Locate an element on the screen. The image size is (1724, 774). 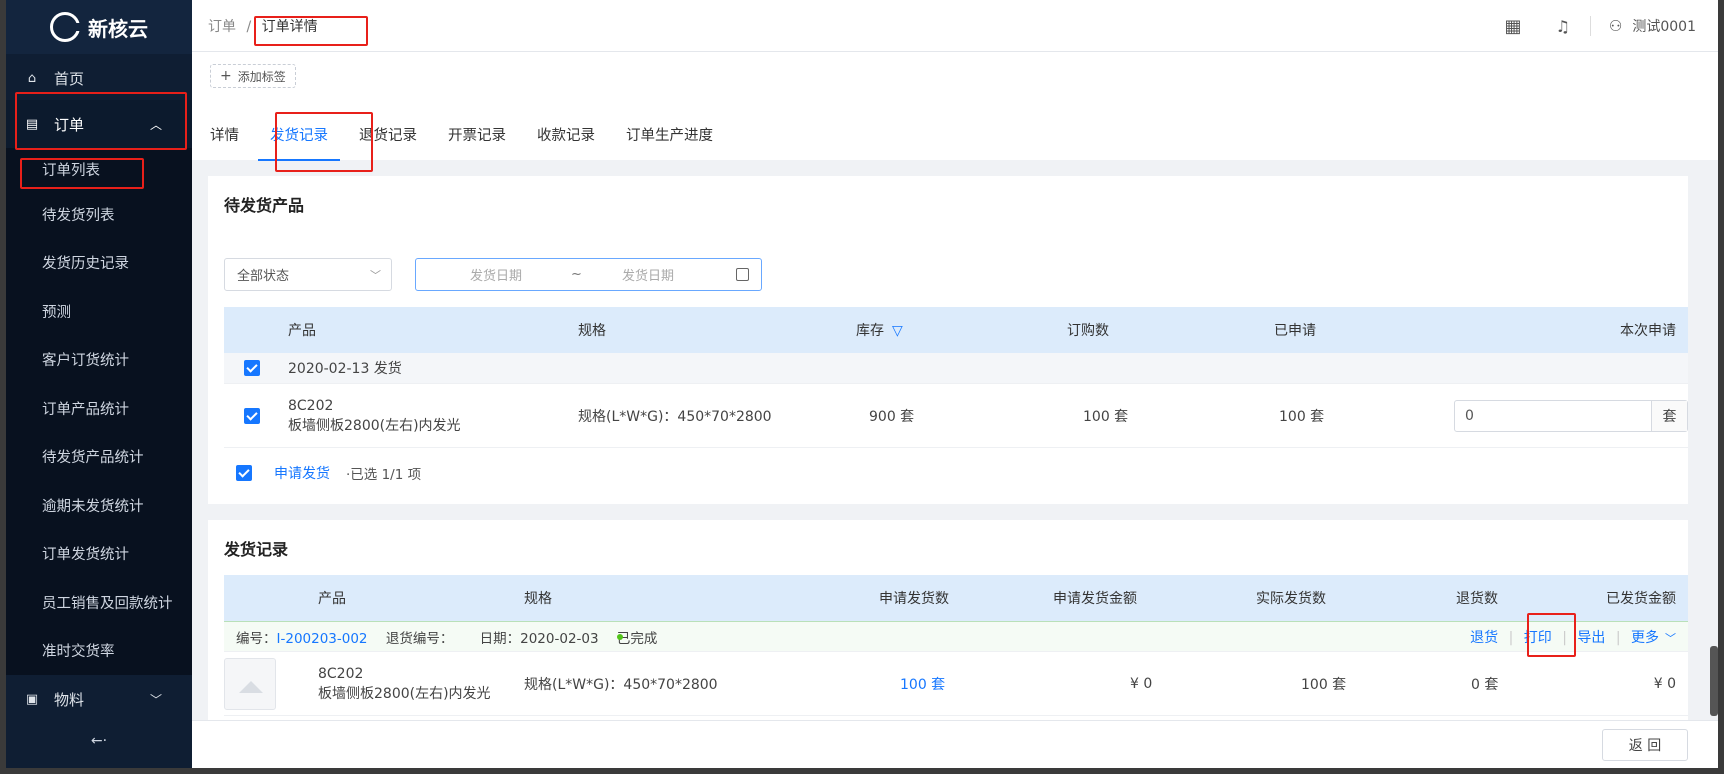
shipped-amount-cell: ¥ 0 is located at coordinates (1664, 683).